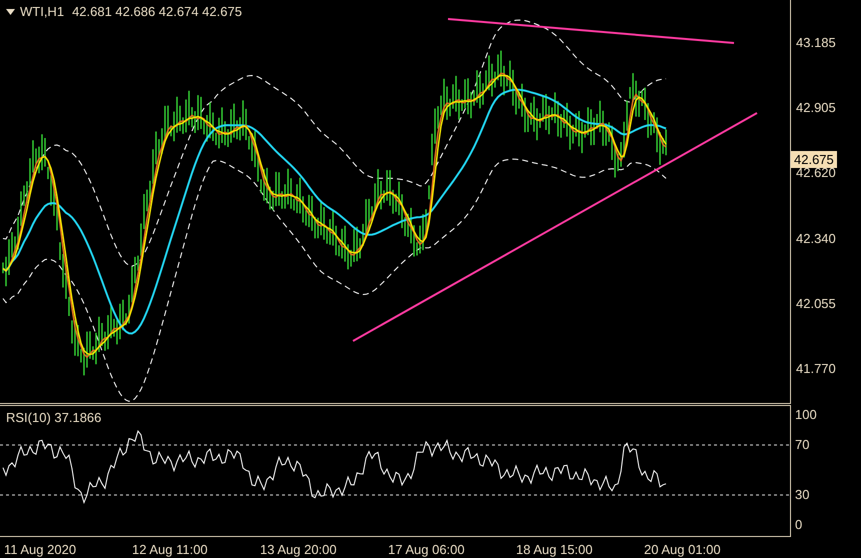 This screenshot has height=558, width=861. I want to click on time-axis-label: 12 Aug 11:00, so click(170, 549).